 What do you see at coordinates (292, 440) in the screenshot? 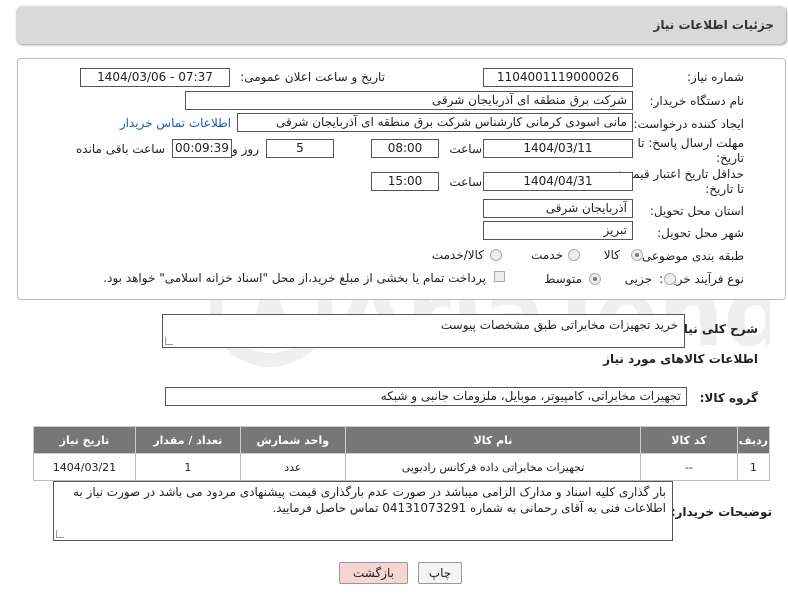
I see `col-unit: واحد شمارش` at bounding box center [292, 440].